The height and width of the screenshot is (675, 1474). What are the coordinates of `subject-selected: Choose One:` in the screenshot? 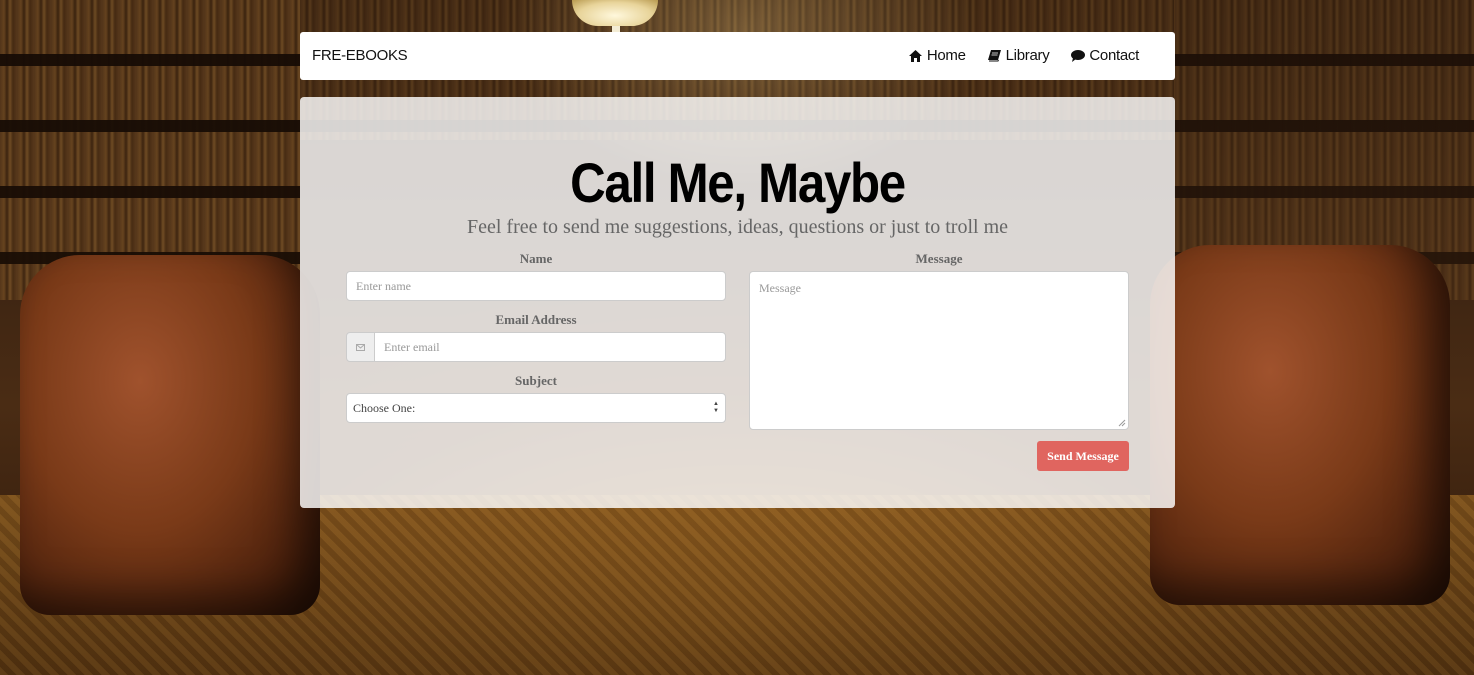 It's located at (384, 407).